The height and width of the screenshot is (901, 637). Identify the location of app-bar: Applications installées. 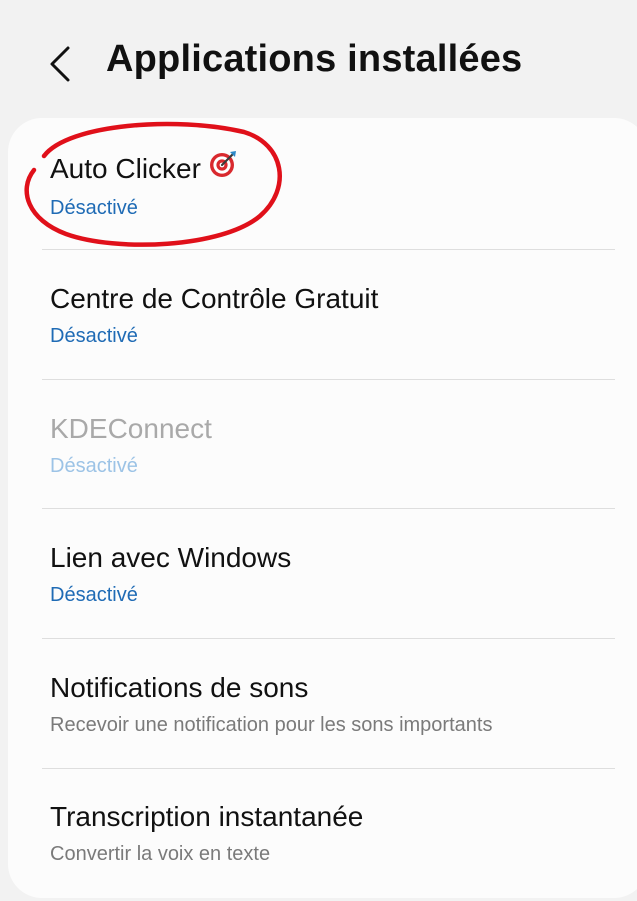
(318, 60).